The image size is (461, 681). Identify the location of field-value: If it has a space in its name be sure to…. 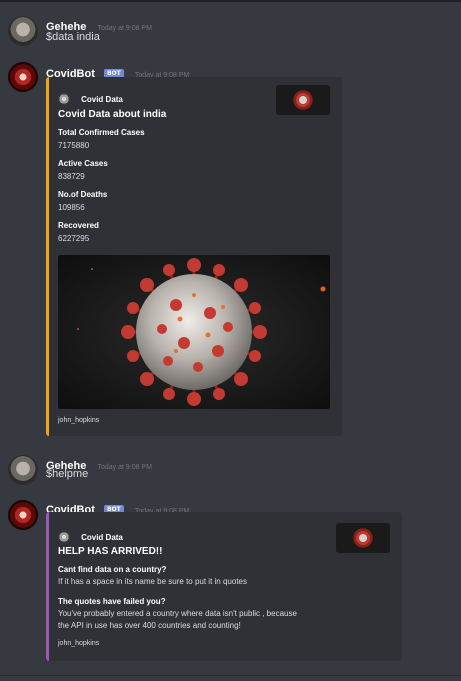
(152, 581).